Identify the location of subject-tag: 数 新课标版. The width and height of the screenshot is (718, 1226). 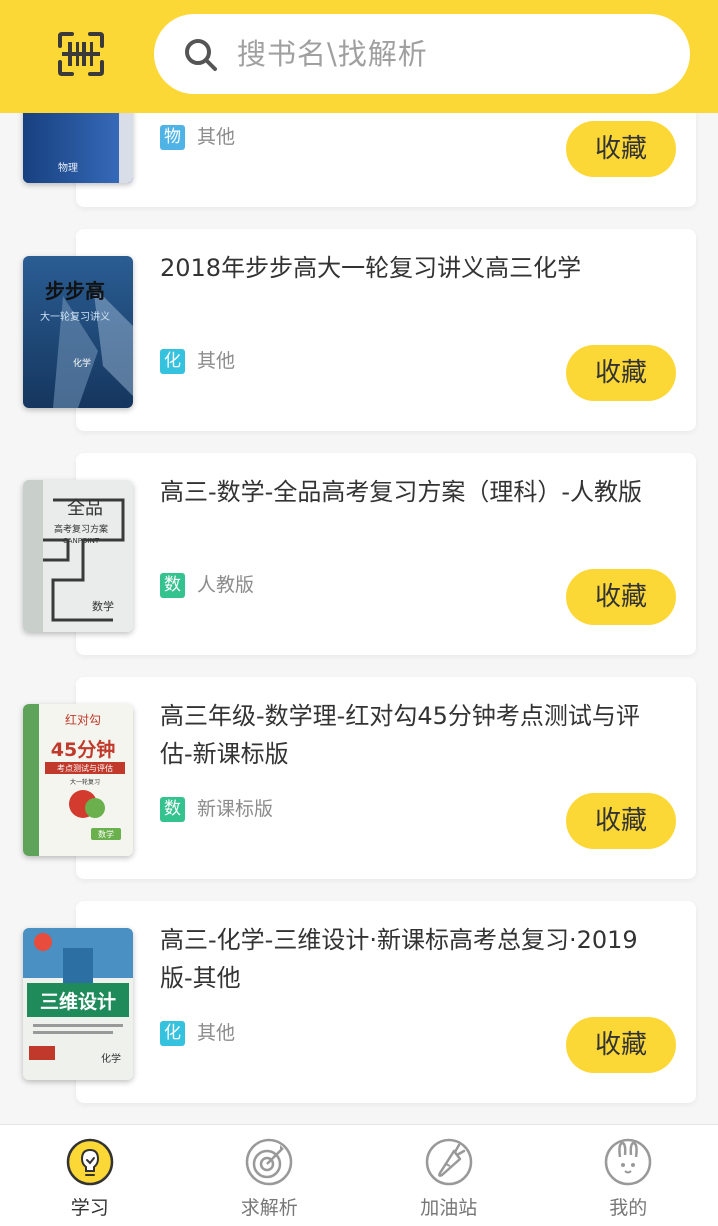
(216, 809).